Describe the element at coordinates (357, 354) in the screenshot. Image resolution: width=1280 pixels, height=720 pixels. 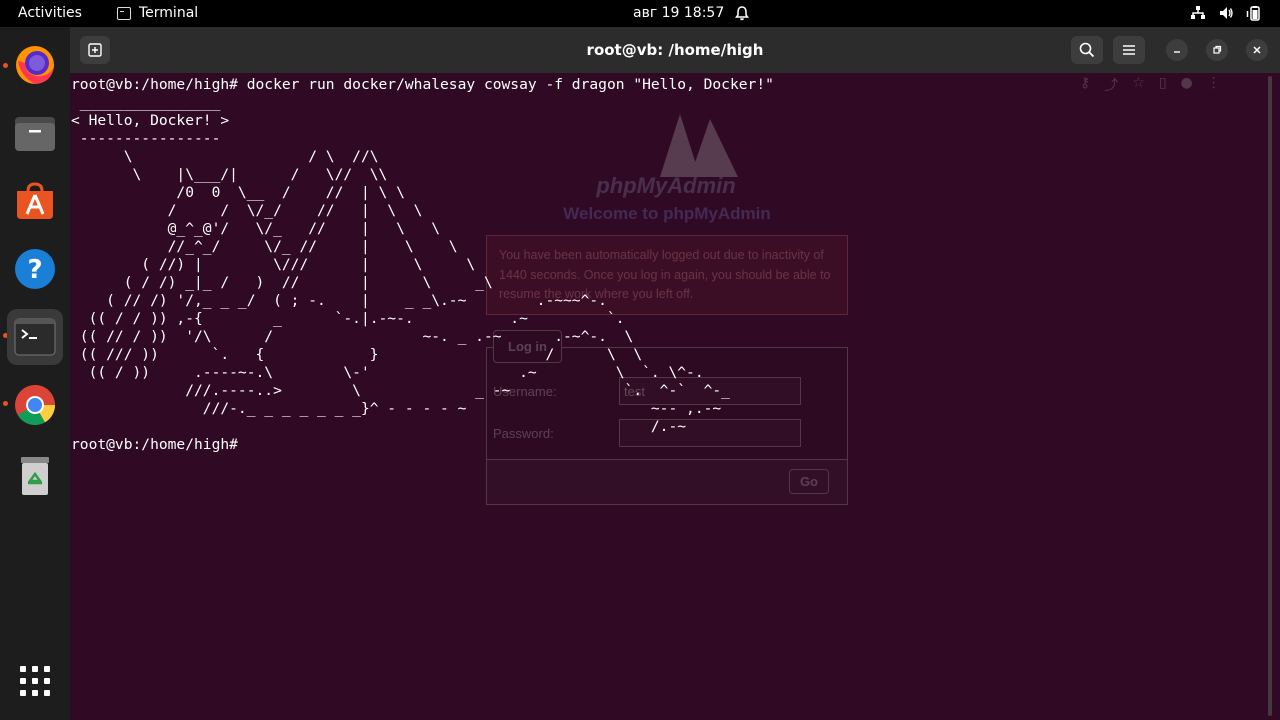
I see `terminal-line: (( /// )) `. { } / \ \` at that location.